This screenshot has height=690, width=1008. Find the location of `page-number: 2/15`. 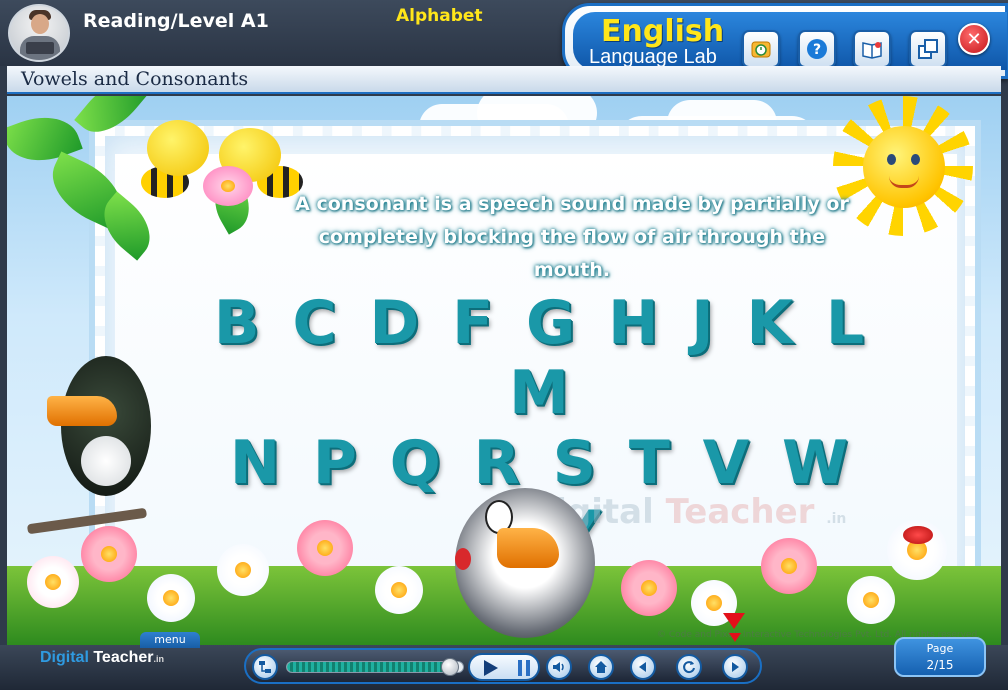

page-number: 2/15 is located at coordinates (940, 665).